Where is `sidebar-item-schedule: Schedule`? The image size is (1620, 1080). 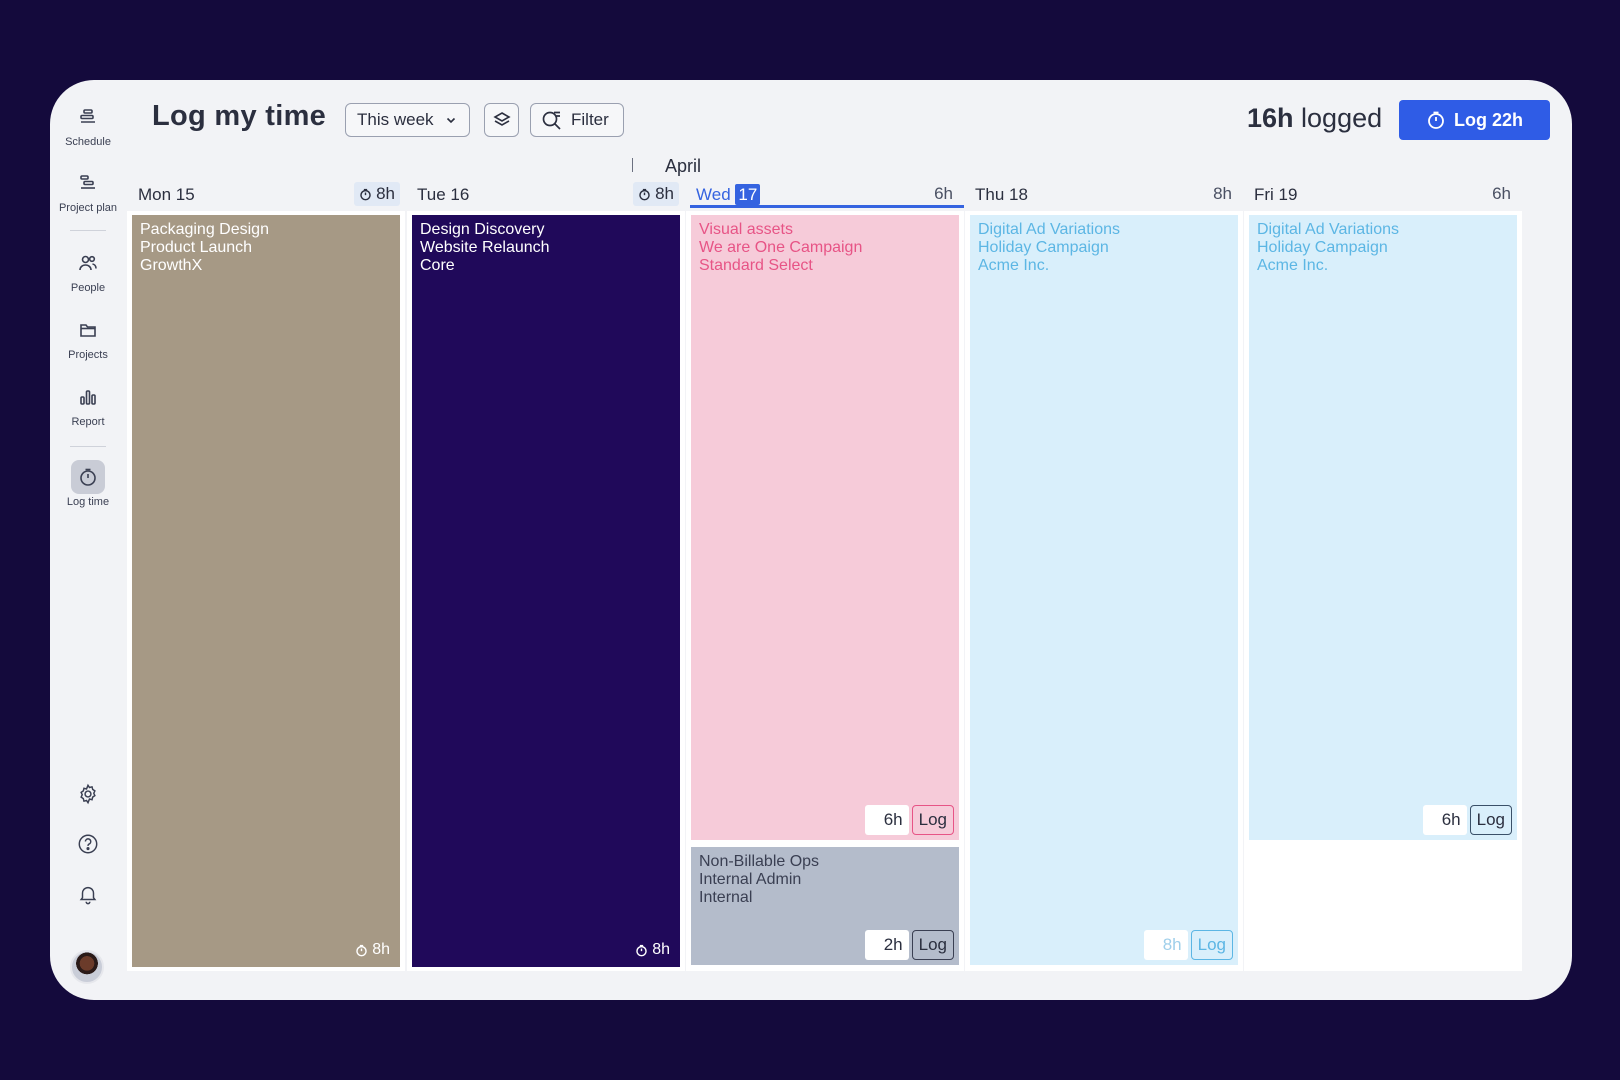 sidebar-item-schedule: Schedule is located at coordinates (88, 124).